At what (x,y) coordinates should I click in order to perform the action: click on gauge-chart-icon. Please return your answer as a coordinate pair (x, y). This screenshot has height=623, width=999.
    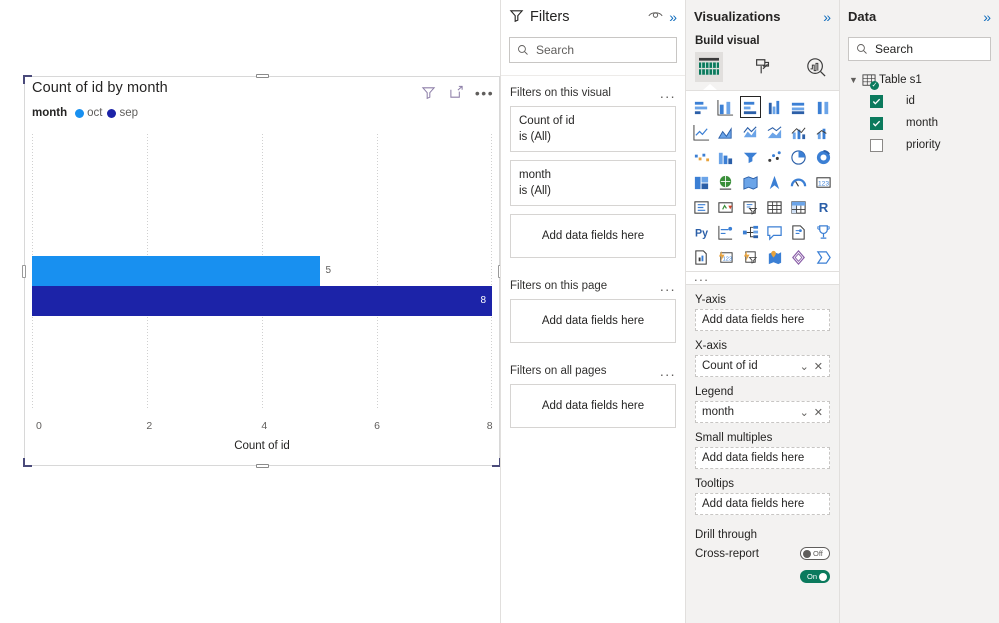
    Looking at the image, I should click on (798, 182).